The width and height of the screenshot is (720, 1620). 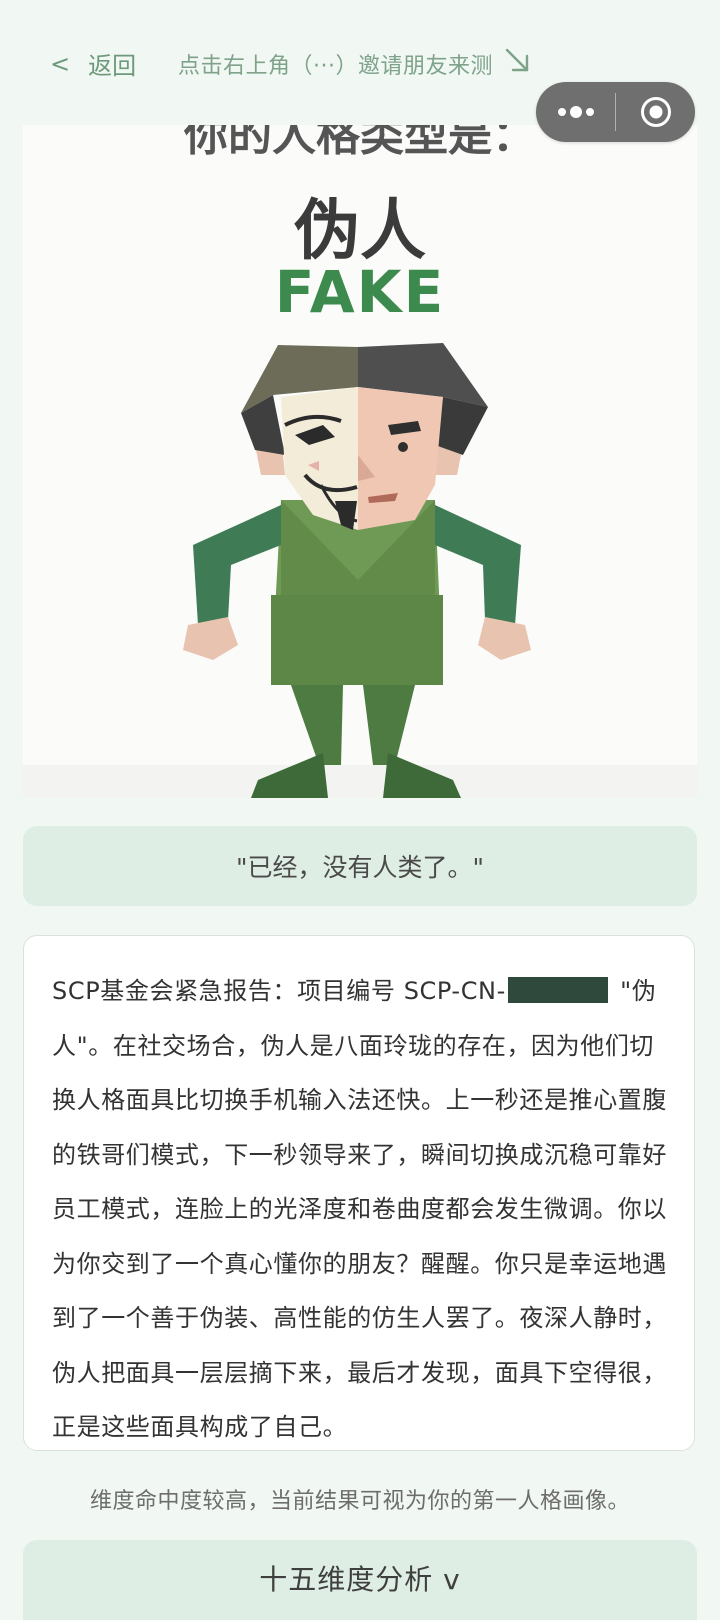 What do you see at coordinates (112, 66) in the screenshot?
I see `back-label: 返回` at bounding box center [112, 66].